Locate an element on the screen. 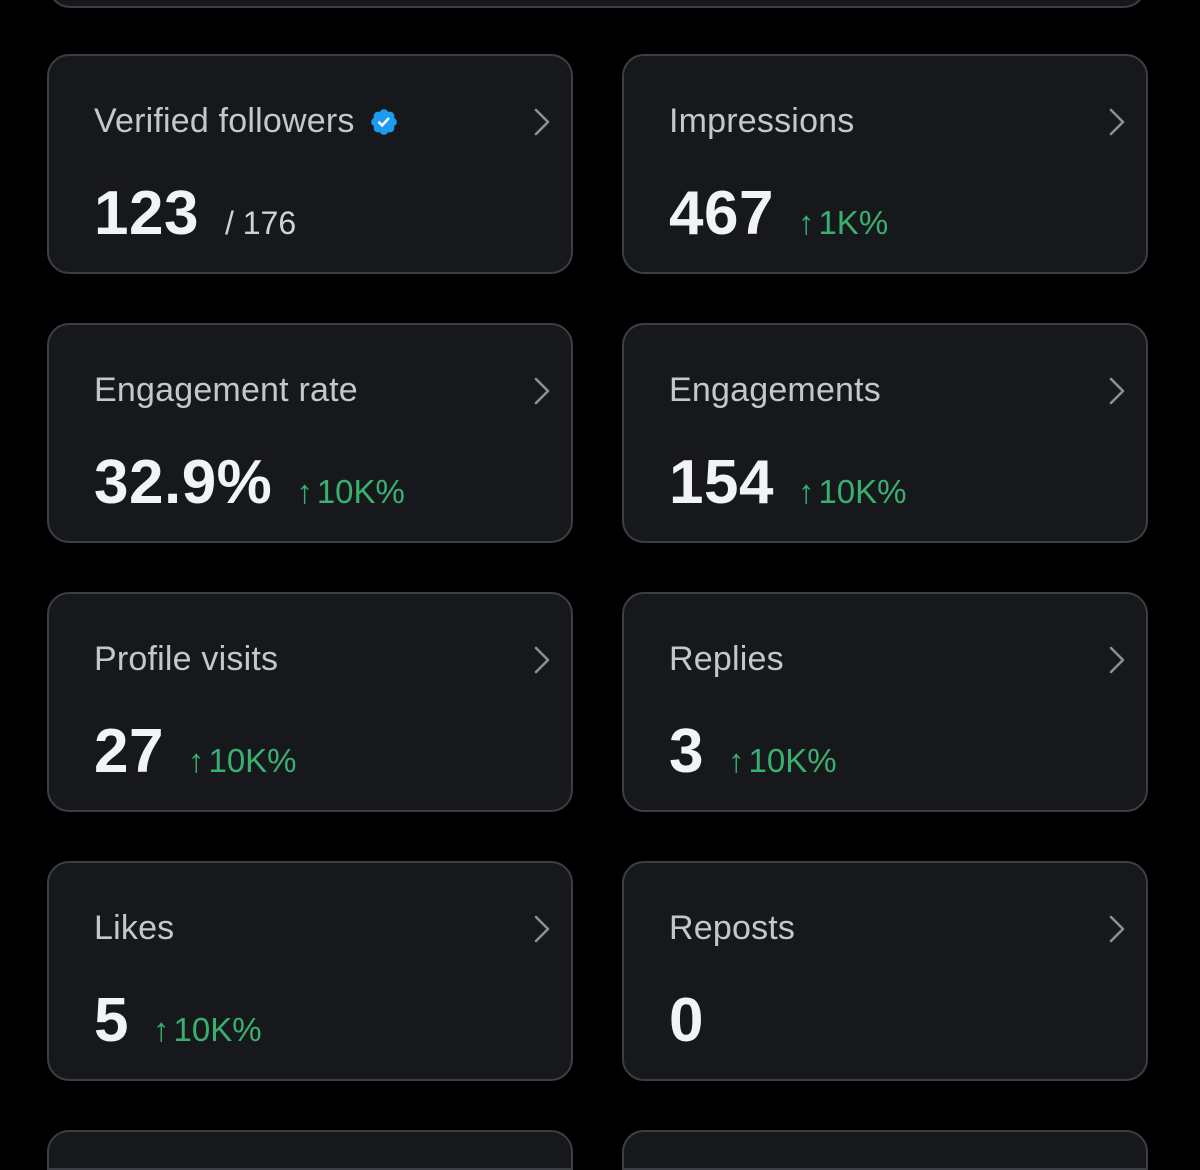  value-row: 3 ↑ 10K% is located at coordinates (753, 751).